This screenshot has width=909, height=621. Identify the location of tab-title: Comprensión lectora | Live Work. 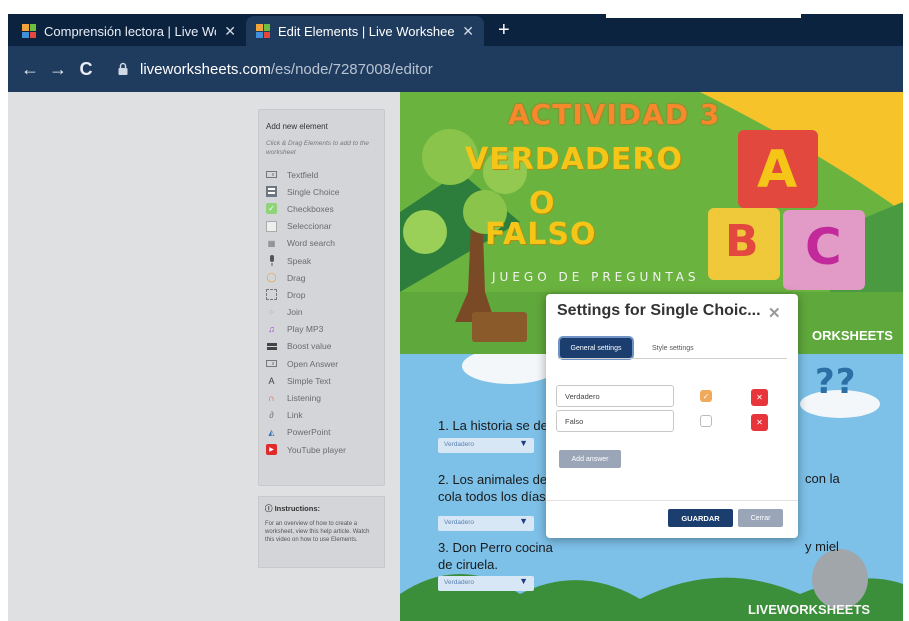
(130, 31).